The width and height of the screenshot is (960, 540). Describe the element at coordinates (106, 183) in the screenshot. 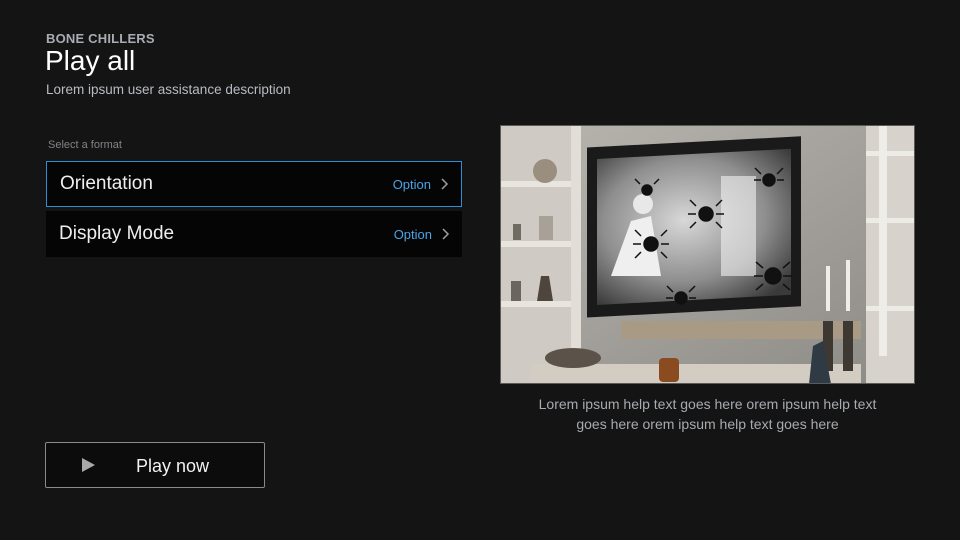

I see `option-label: Orientation` at that location.